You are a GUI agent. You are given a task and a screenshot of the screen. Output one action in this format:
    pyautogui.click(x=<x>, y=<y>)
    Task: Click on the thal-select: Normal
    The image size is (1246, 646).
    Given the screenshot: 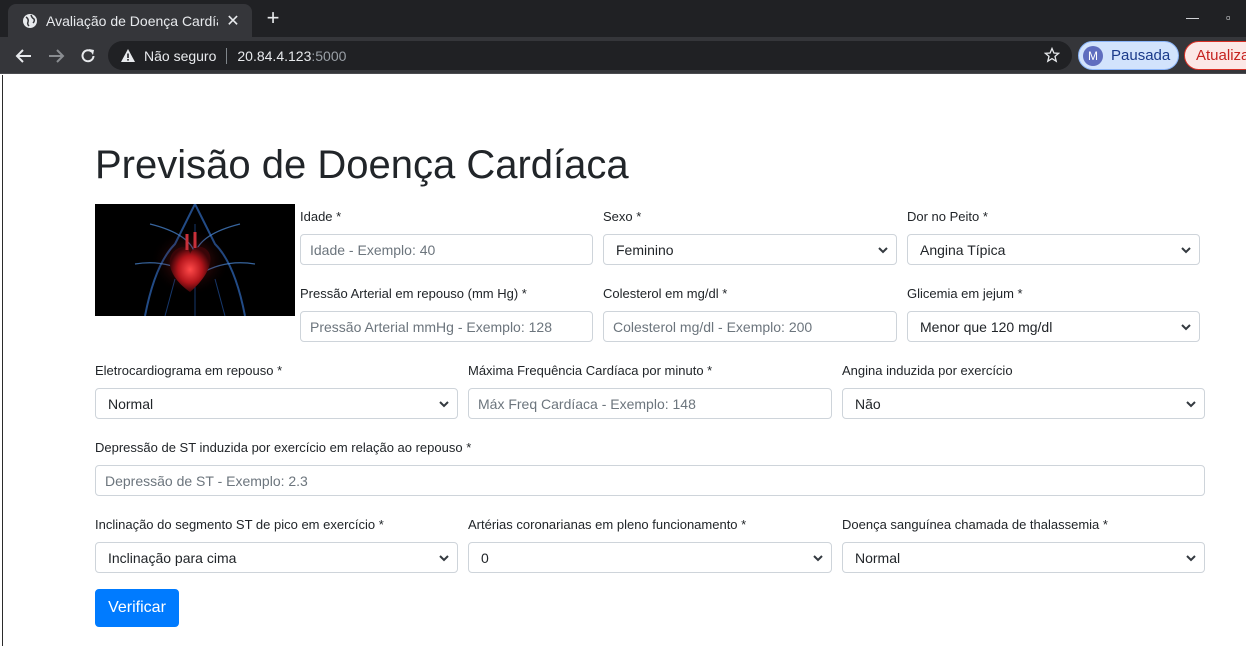 What is the action you would take?
    pyautogui.click(x=1023, y=557)
    